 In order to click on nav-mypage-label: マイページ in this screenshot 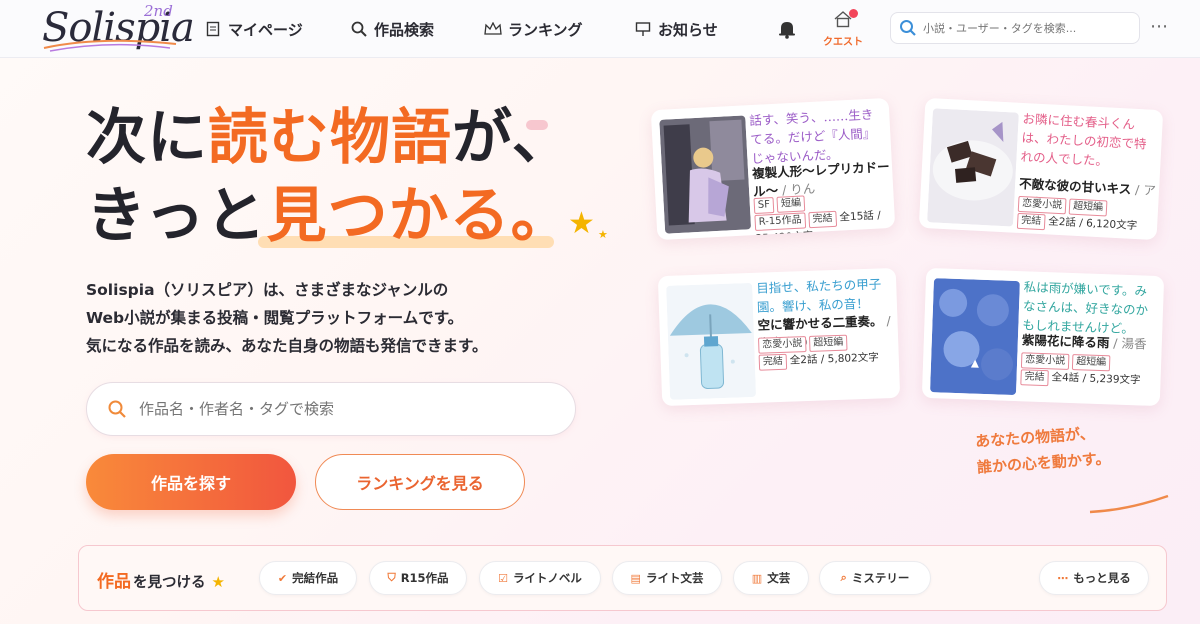, I will do `click(265, 29)`.